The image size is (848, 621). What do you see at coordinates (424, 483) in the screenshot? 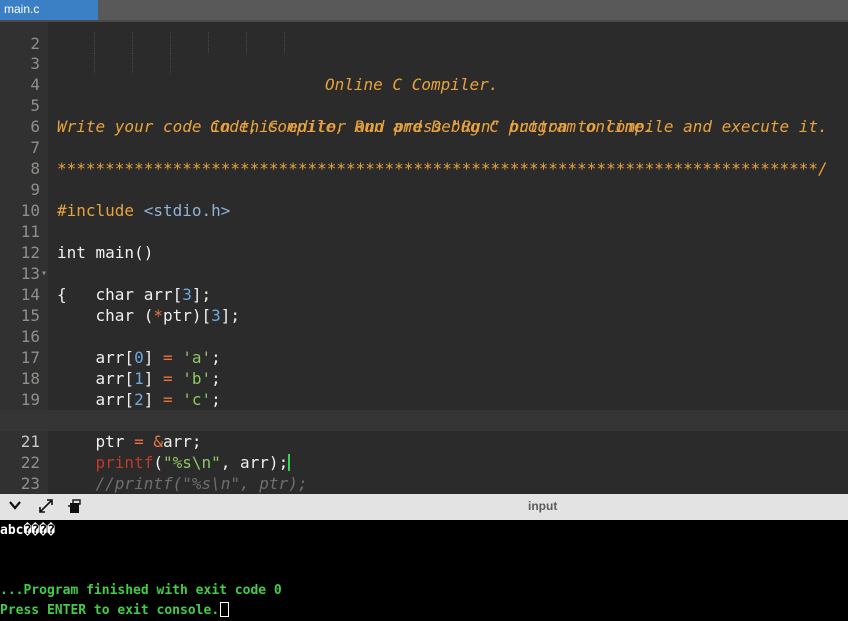
I see `code-line-24: 24 }` at bounding box center [424, 483].